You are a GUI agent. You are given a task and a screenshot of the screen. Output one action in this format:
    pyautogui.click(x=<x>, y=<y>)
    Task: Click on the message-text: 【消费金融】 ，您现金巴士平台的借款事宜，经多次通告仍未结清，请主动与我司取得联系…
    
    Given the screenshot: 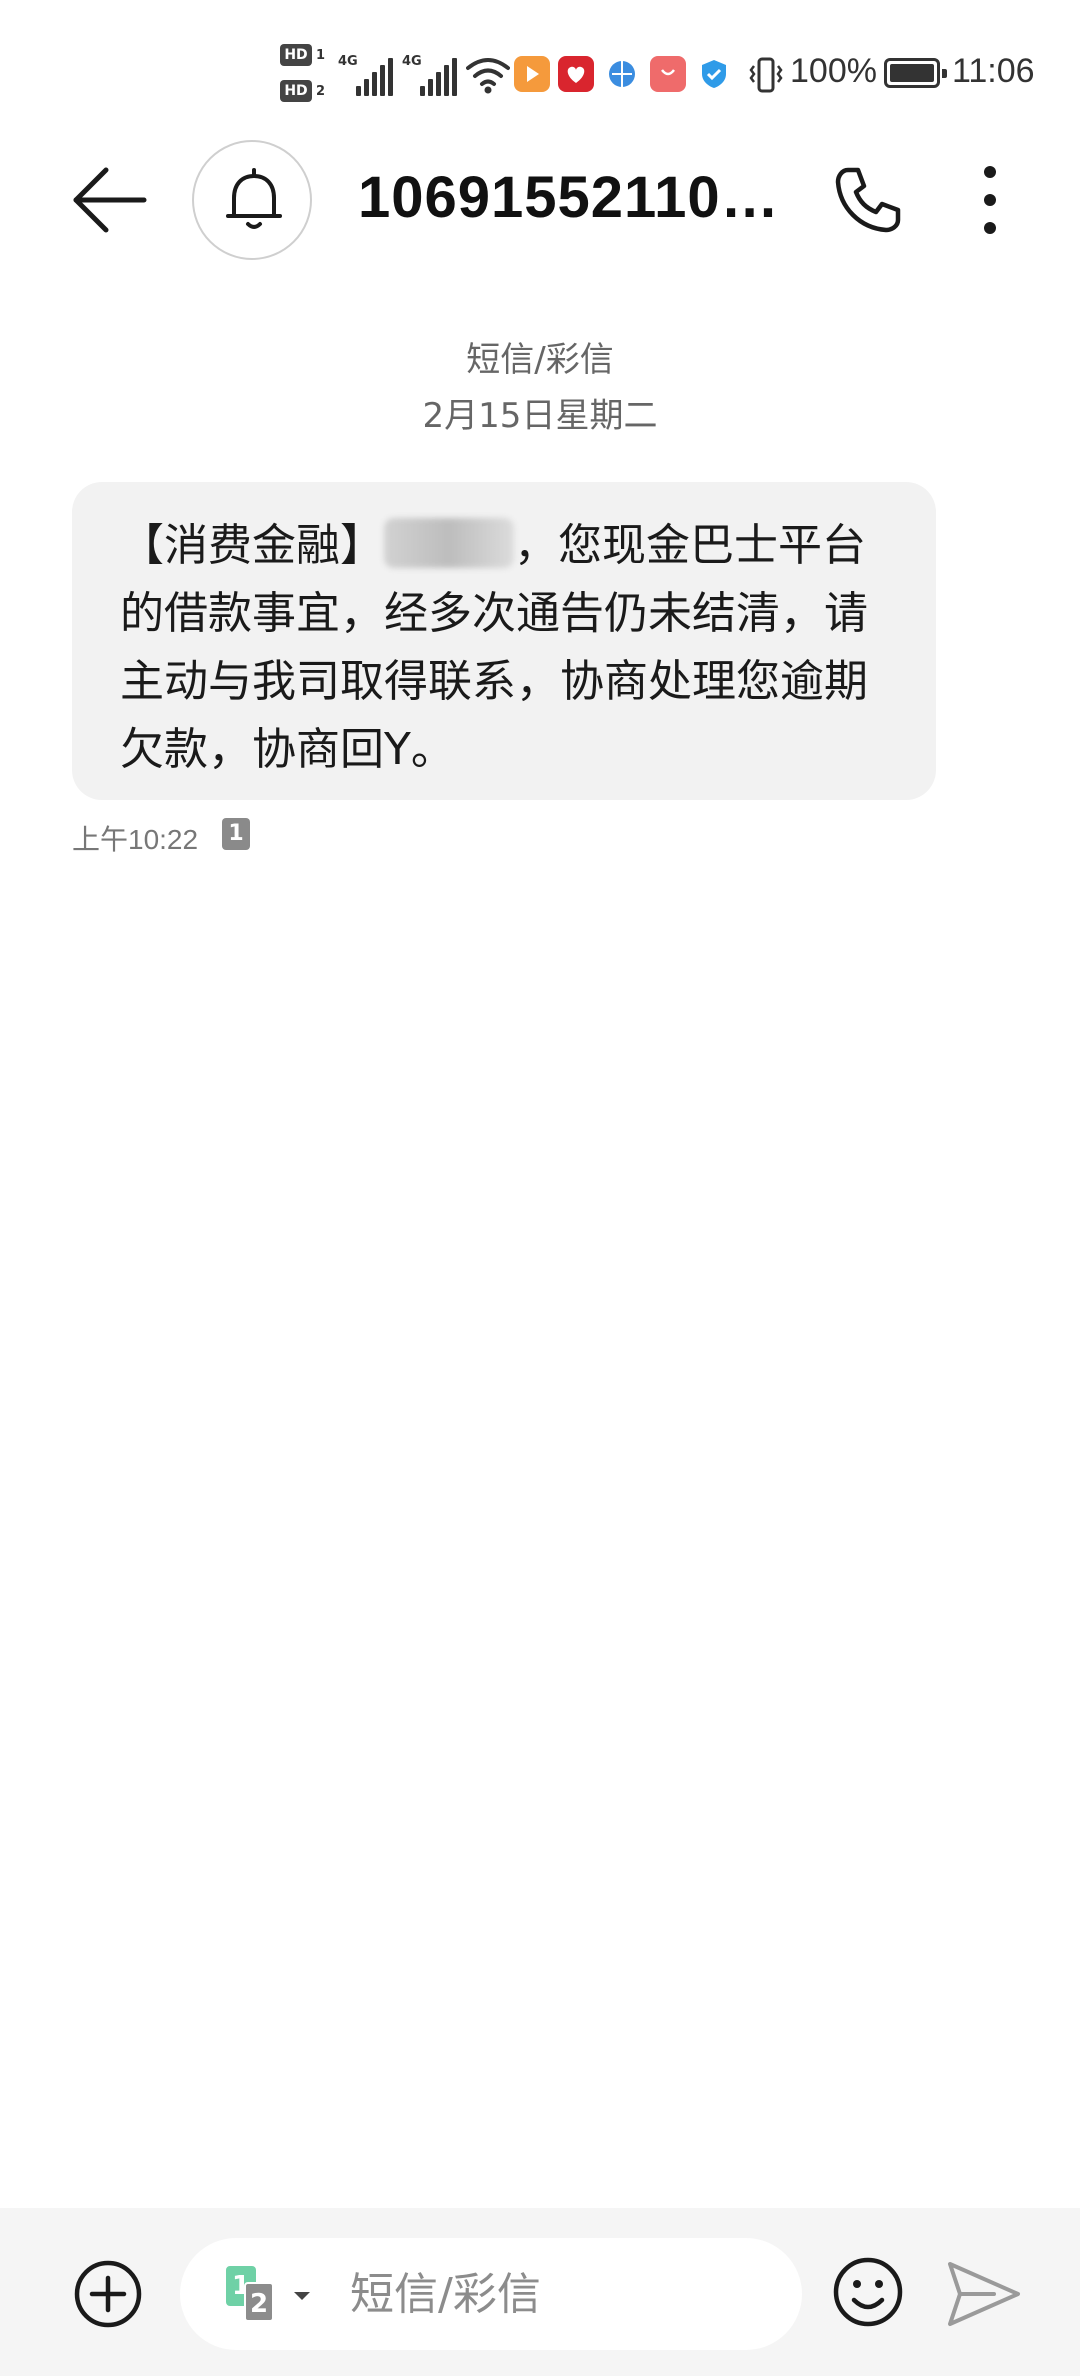 What is the action you would take?
    pyautogui.click(x=508, y=648)
    